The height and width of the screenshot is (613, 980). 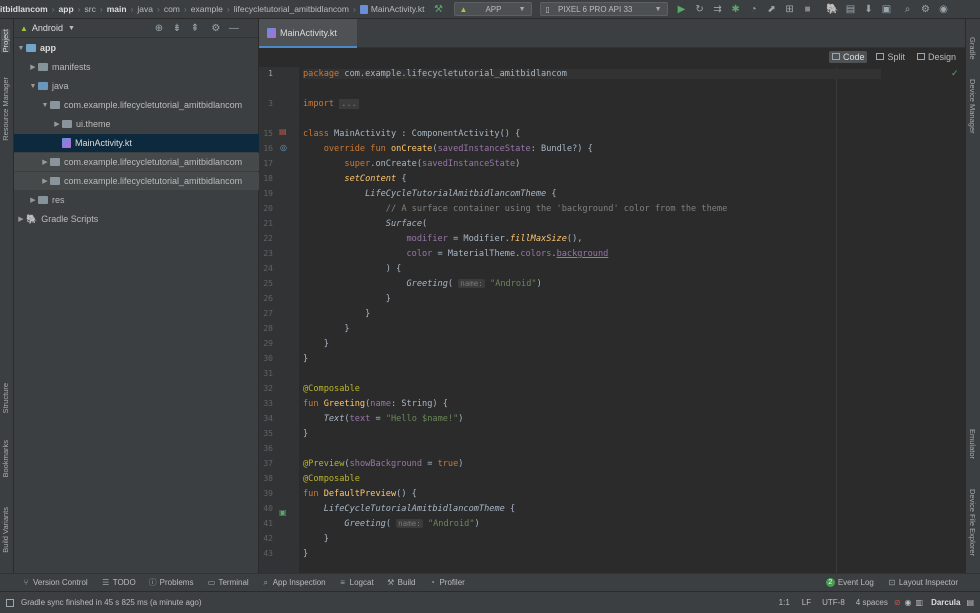 I want to click on readonly-lock-icon: ⊘, so click(x=897, y=602).